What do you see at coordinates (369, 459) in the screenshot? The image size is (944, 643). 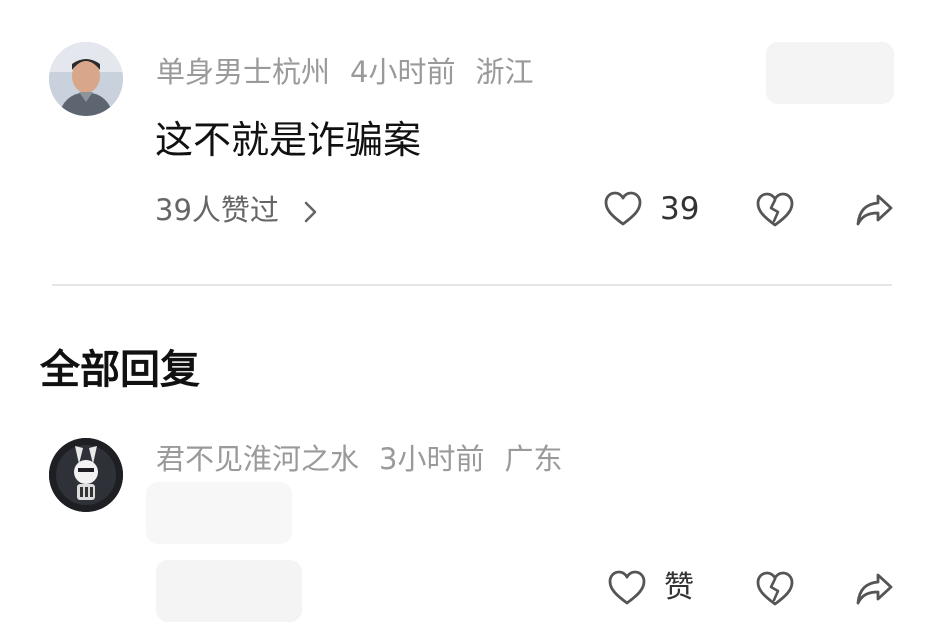 I see `reply-meta: 君不见淮河之水 3小时前 广东` at bounding box center [369, 459].